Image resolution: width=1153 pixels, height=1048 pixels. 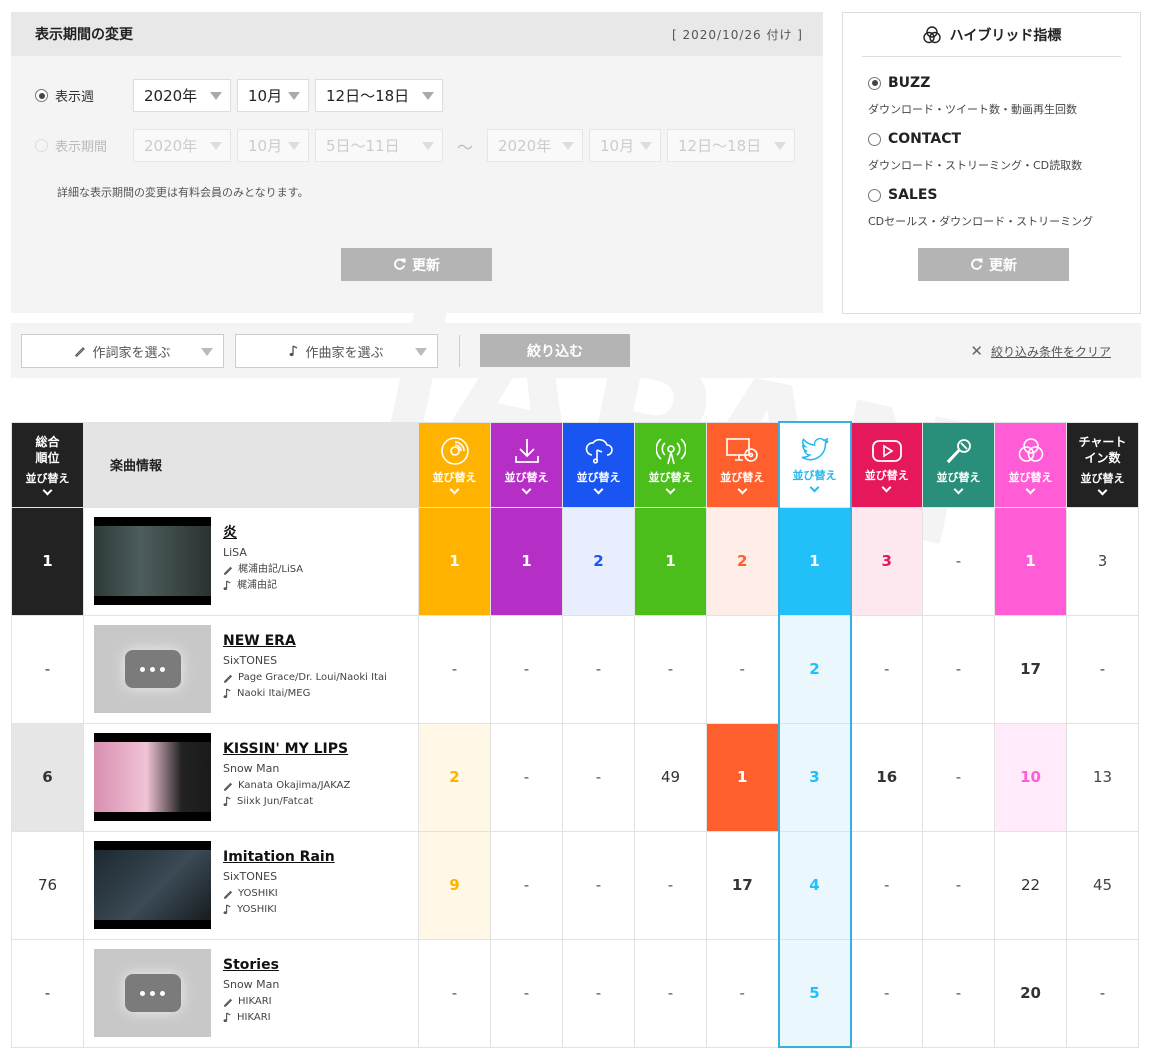 What do you see at coordinates (417, 34) in the screenshot?
I see `period-header: 表示期間の変更 [ 2020/10/26 付け ]` at bounding box center [417, 34].